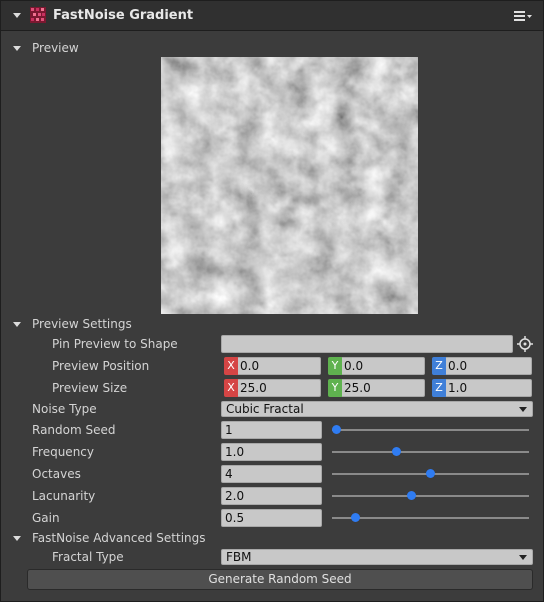 This screenshot has width=544, height=602. I want to click on noise-type-value: Cubic Fractal, so click(265, 409).